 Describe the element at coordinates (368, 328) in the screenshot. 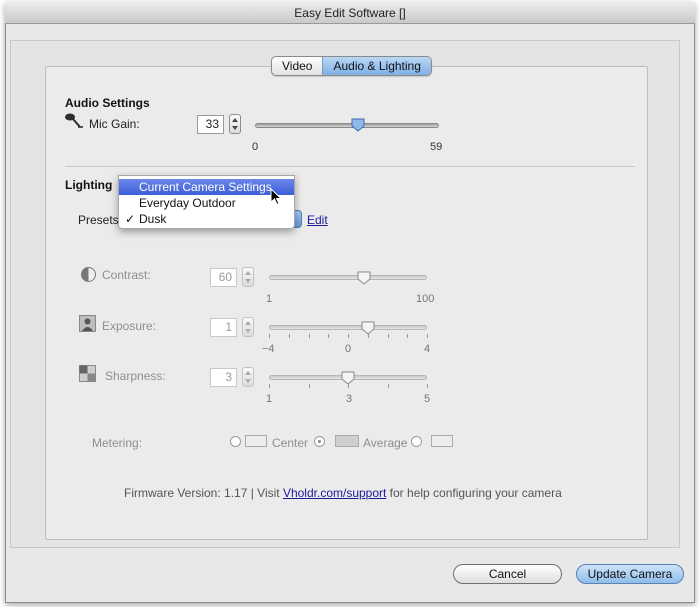

I see `exposure-slider-thumb` at that location.